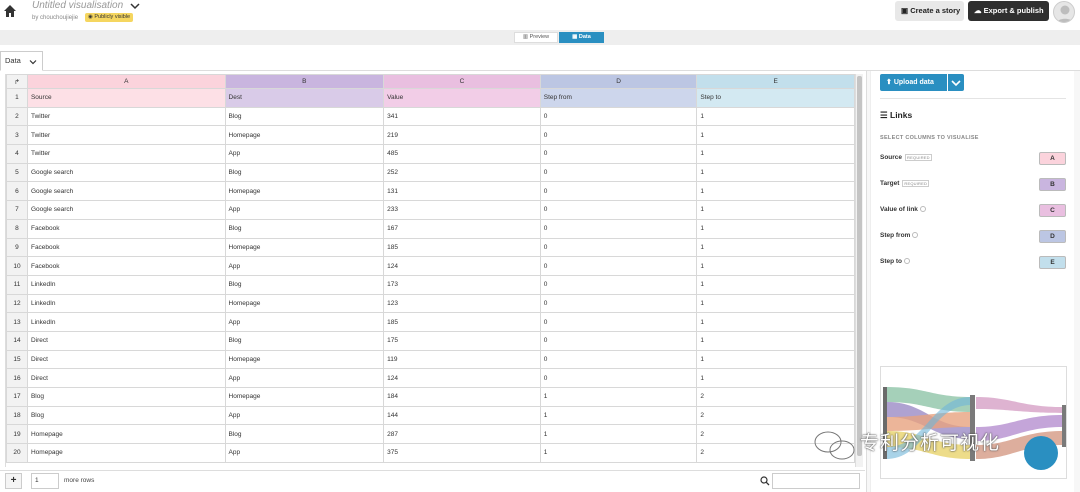 This screenshot has width=1080, height=492. I want to click on scrollbar-thumb, so click(859, 266).